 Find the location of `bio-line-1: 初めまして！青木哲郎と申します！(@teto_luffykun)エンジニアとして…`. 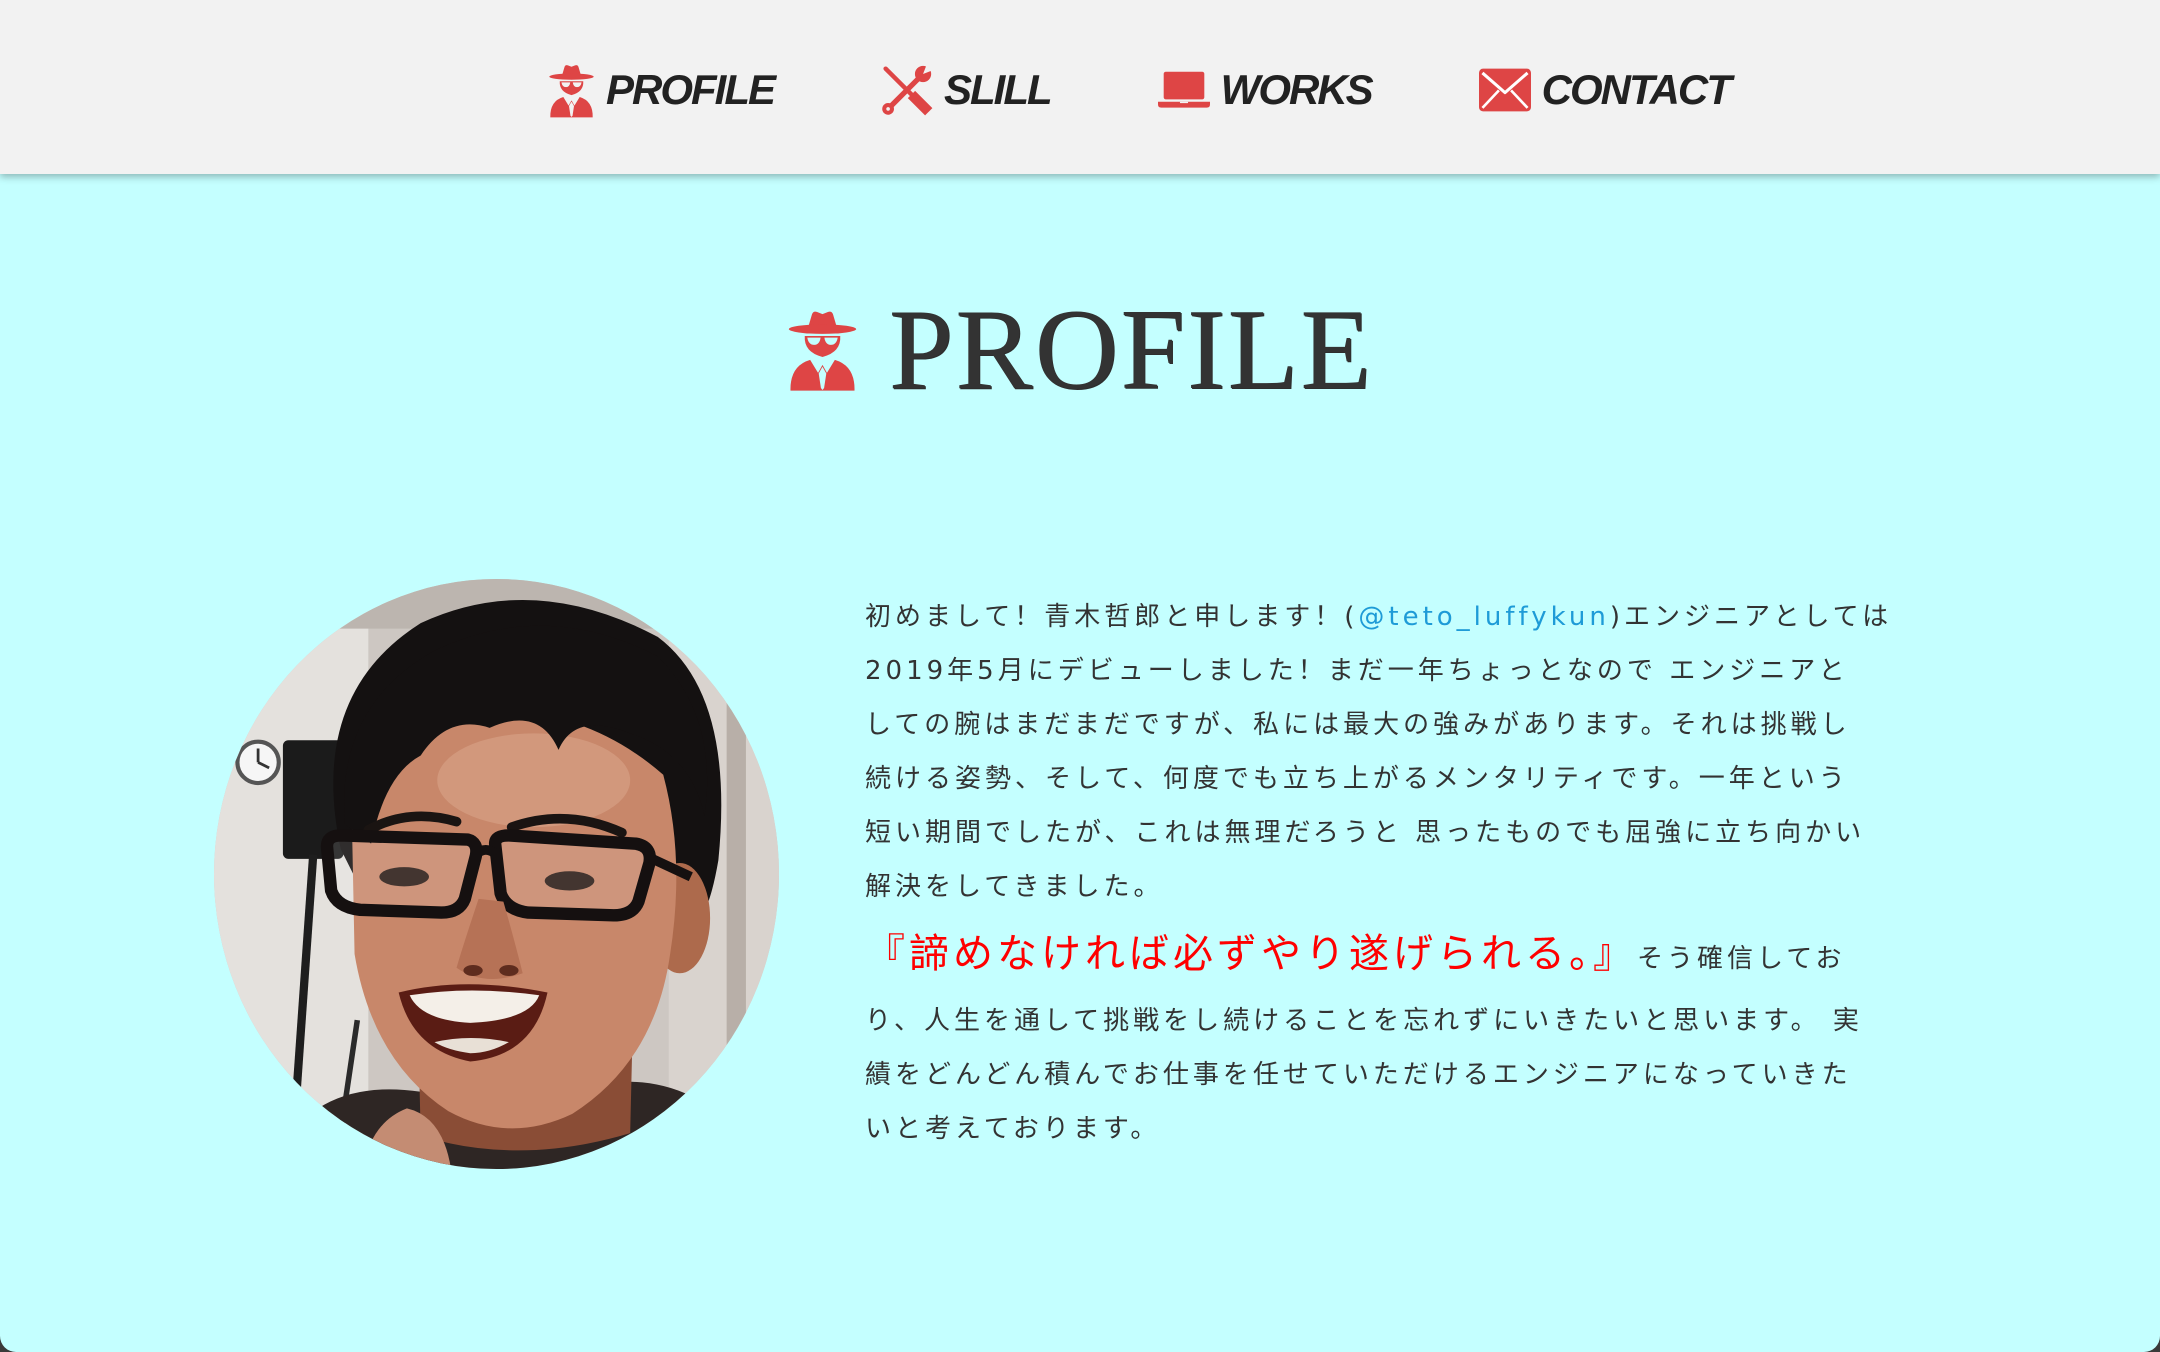

bio-line-1: 初めまして！青木哲郎と申します！(@teto_luffykun)エンジニアとして… is located at coordinates (1405, 617).